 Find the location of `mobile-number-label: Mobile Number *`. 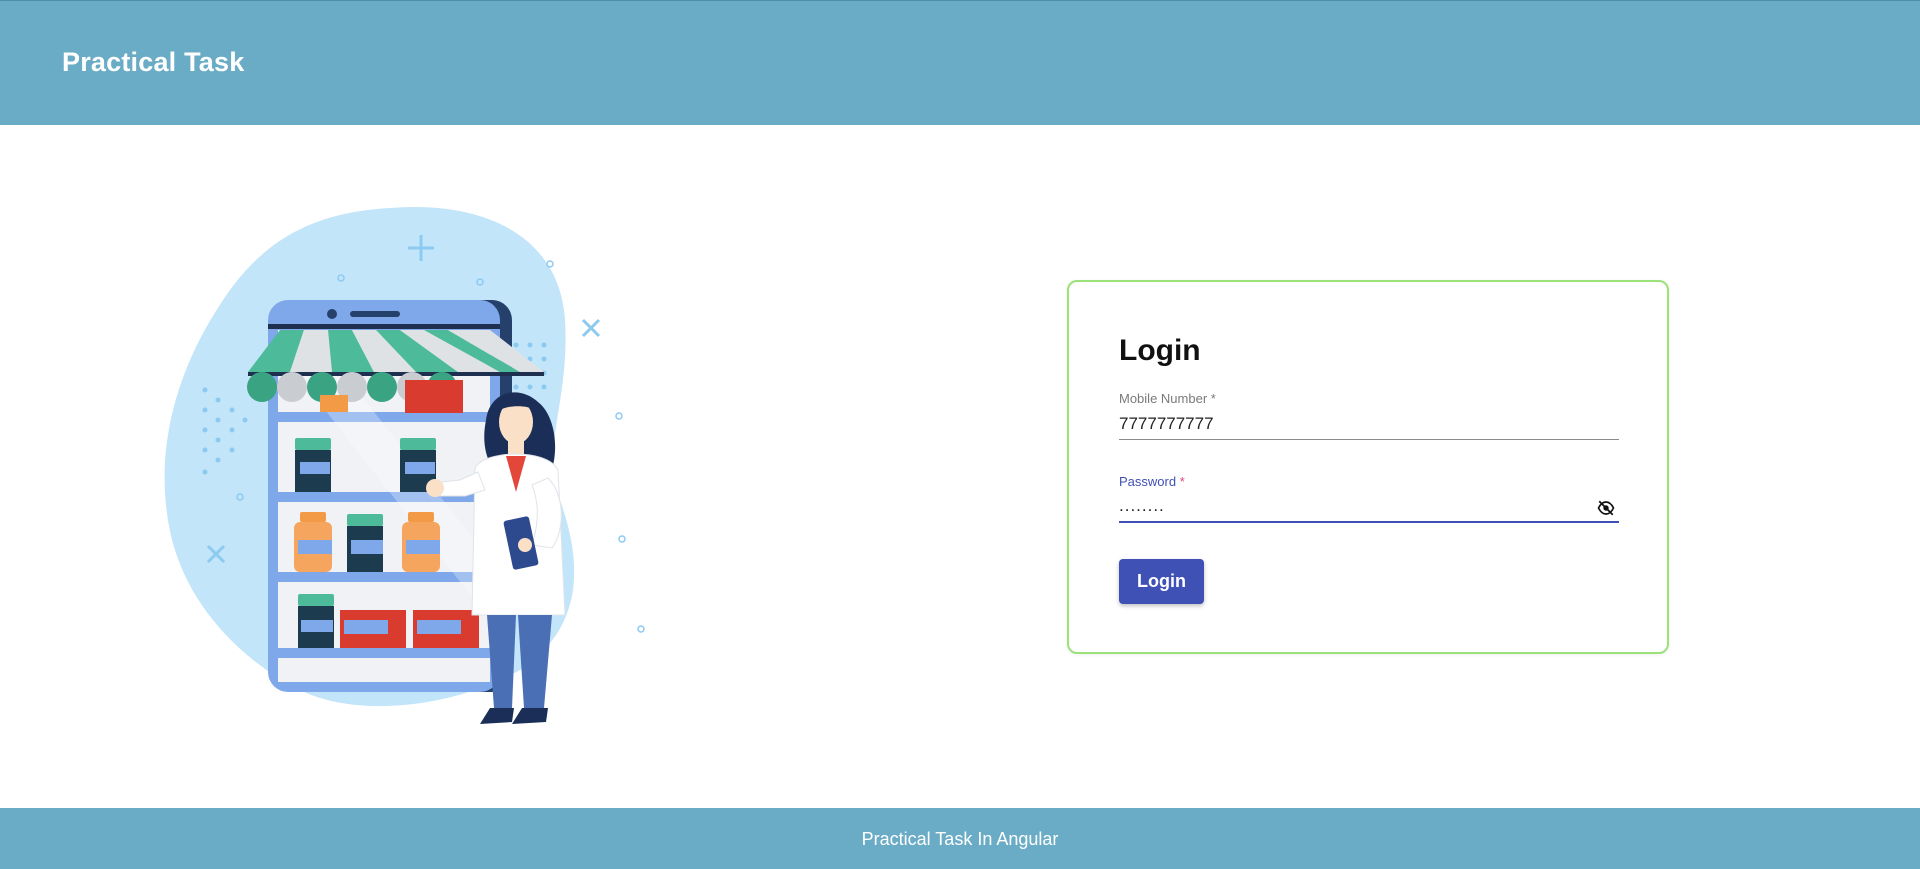

mobile-number-label: Mobile Number * is located at coordinates (1167, 398).